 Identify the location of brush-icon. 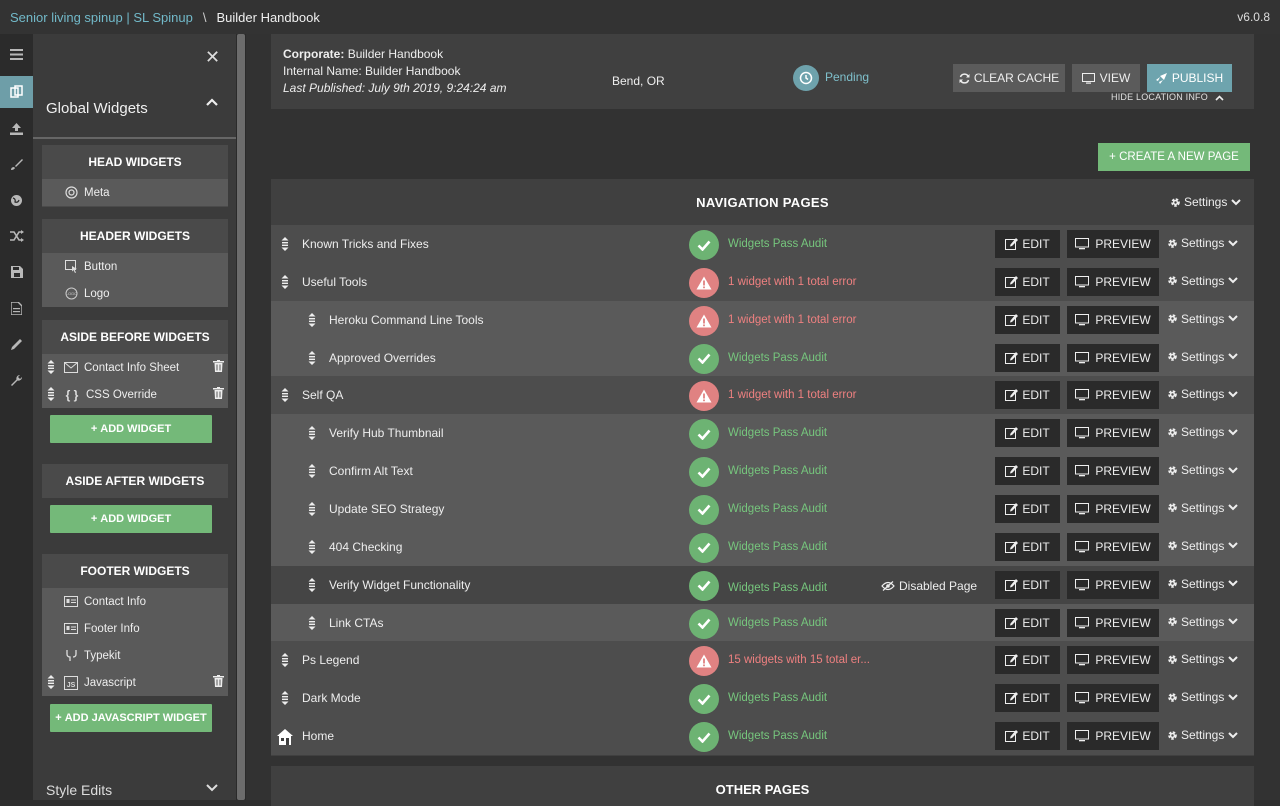
(16, 164).